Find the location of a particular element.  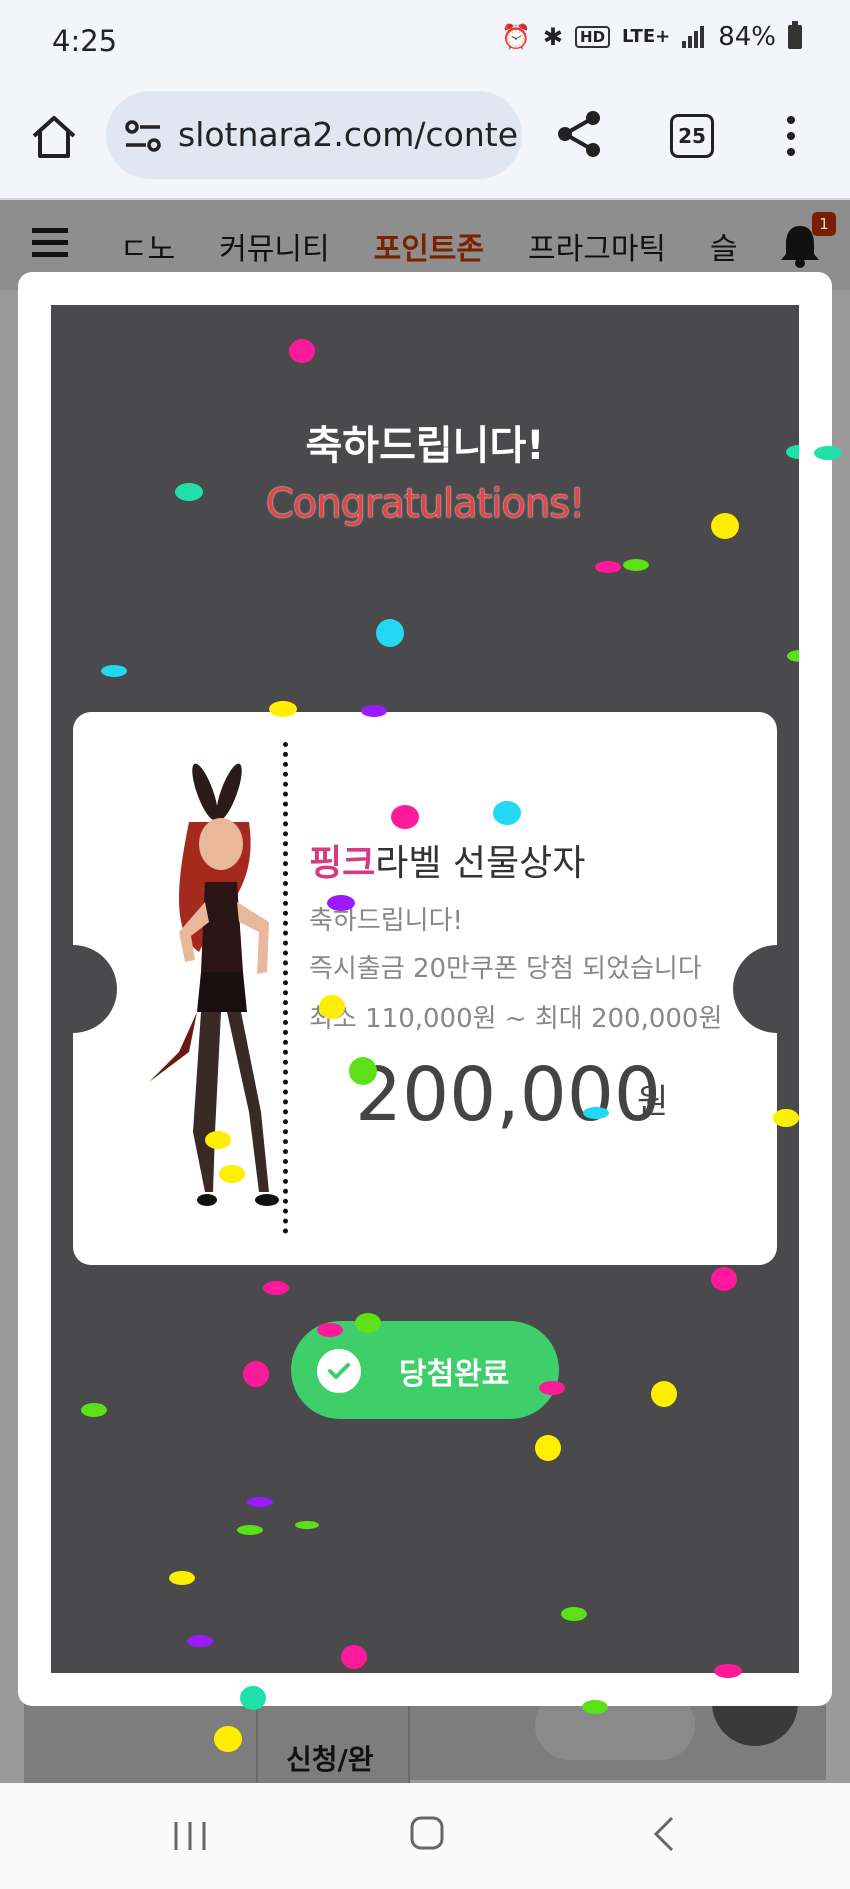

prize-name-rest: 라벨 선물상자 is located at coordinates (480, 863).